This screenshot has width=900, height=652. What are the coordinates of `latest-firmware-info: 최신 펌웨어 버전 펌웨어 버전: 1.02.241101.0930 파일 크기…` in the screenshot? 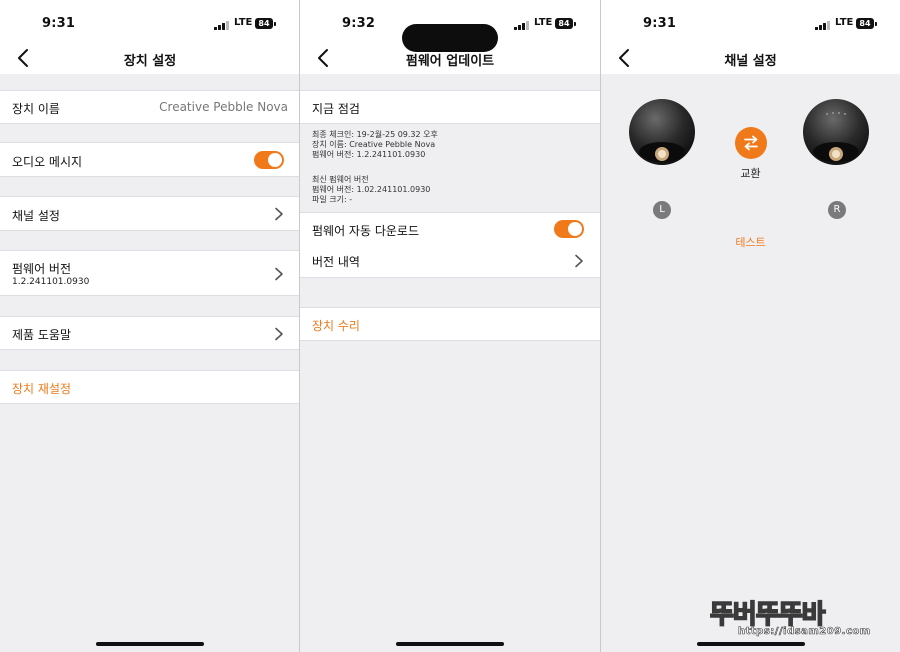 It's located at (371, 190).